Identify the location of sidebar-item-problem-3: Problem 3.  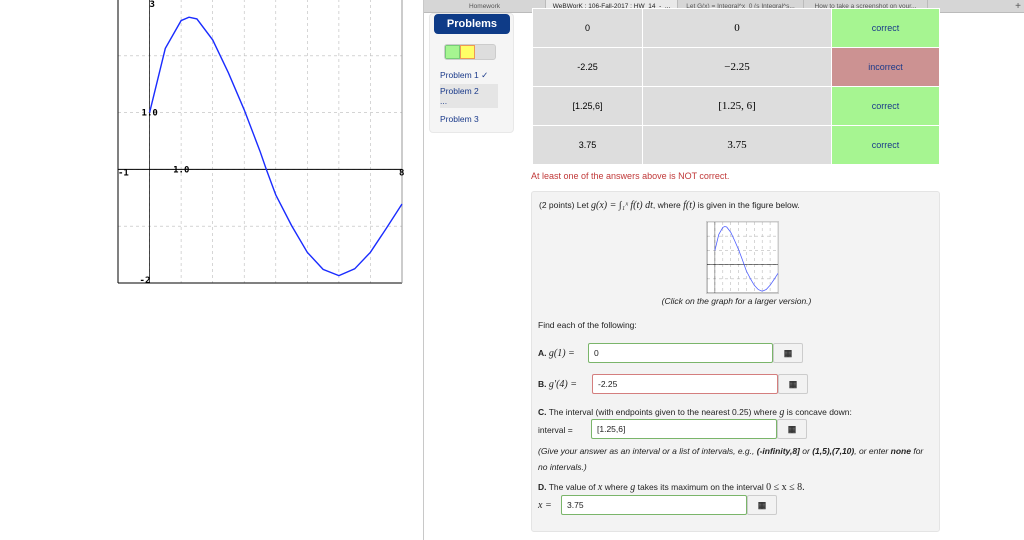
(459, 119).